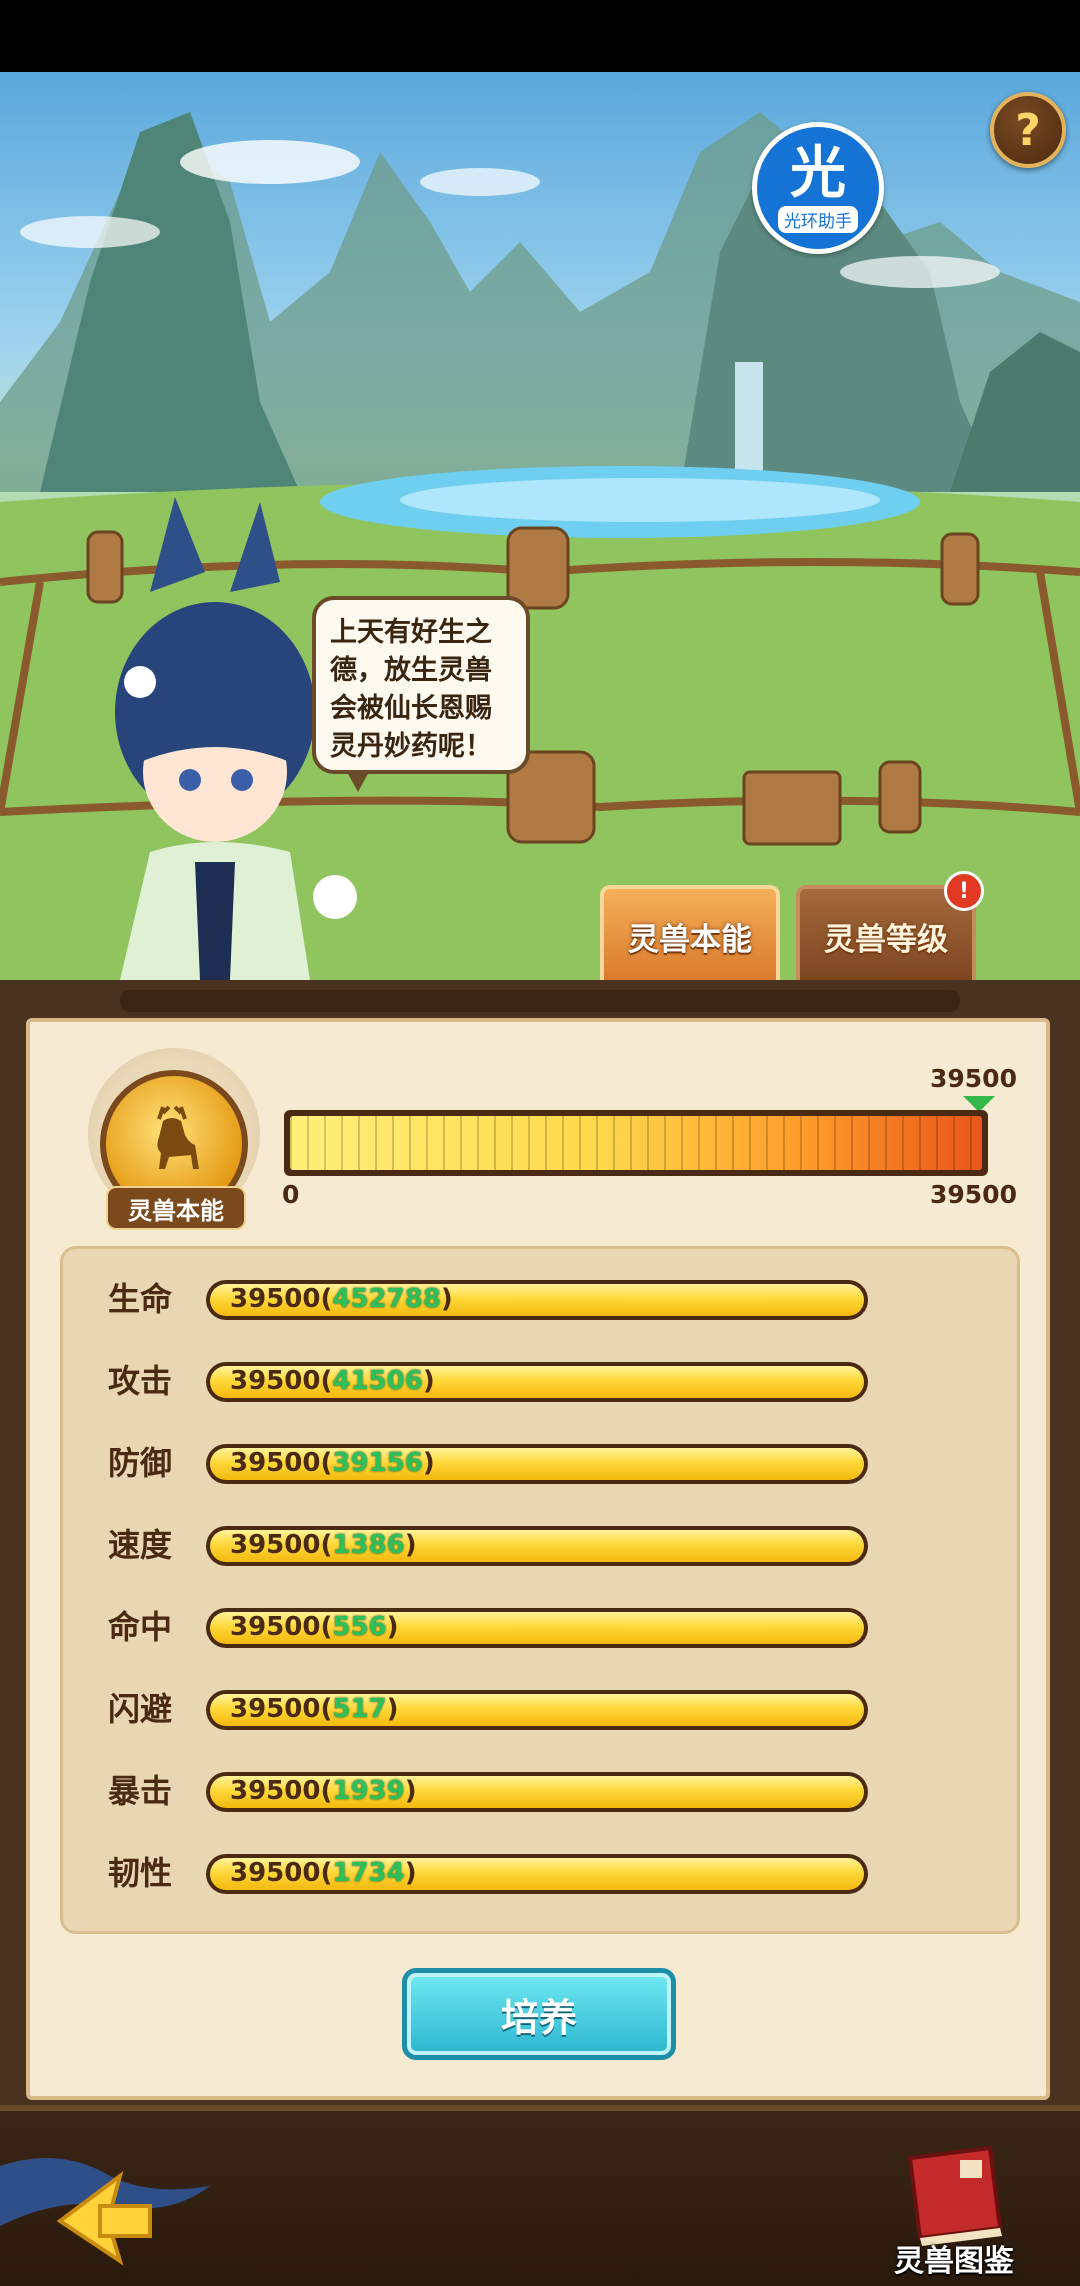  Describe the element at coordinates (368, 1791) in the screenshot. I see `stat-bonus: 1939` at that location.